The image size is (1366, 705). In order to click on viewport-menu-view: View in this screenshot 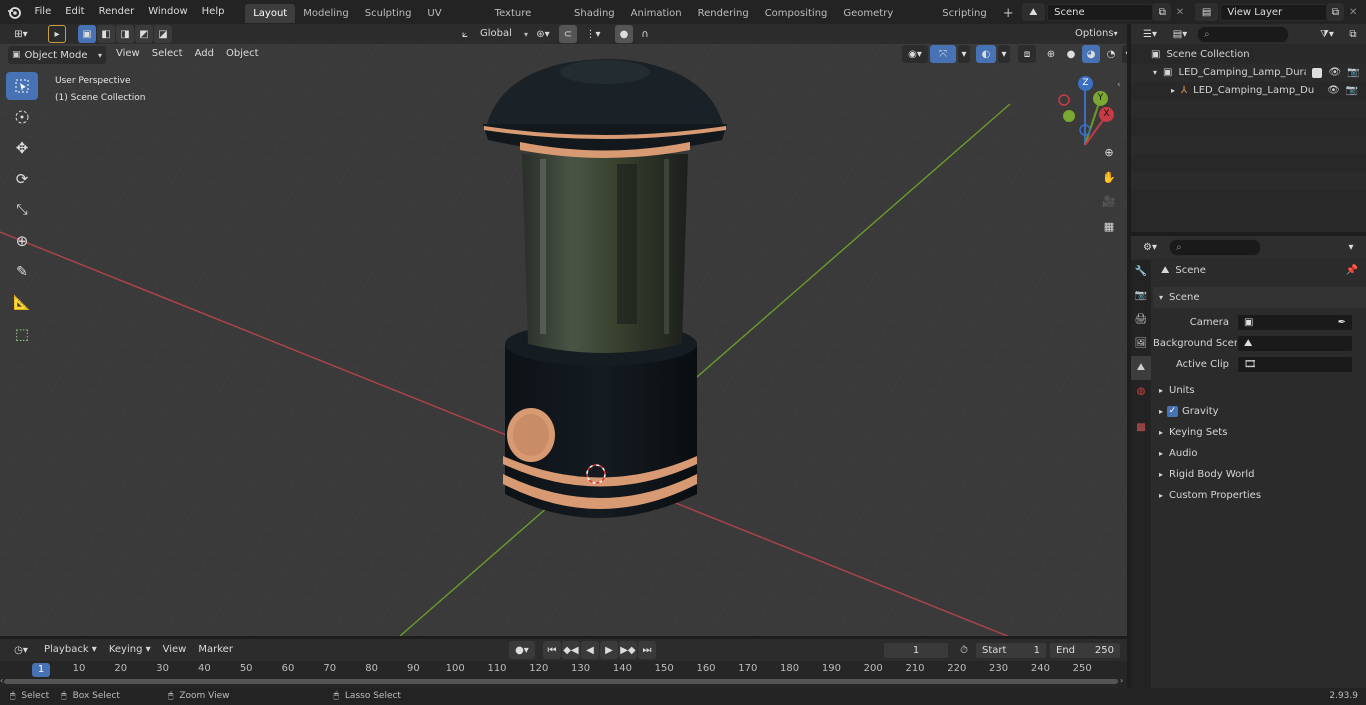, I will do `click(128, 54)`.